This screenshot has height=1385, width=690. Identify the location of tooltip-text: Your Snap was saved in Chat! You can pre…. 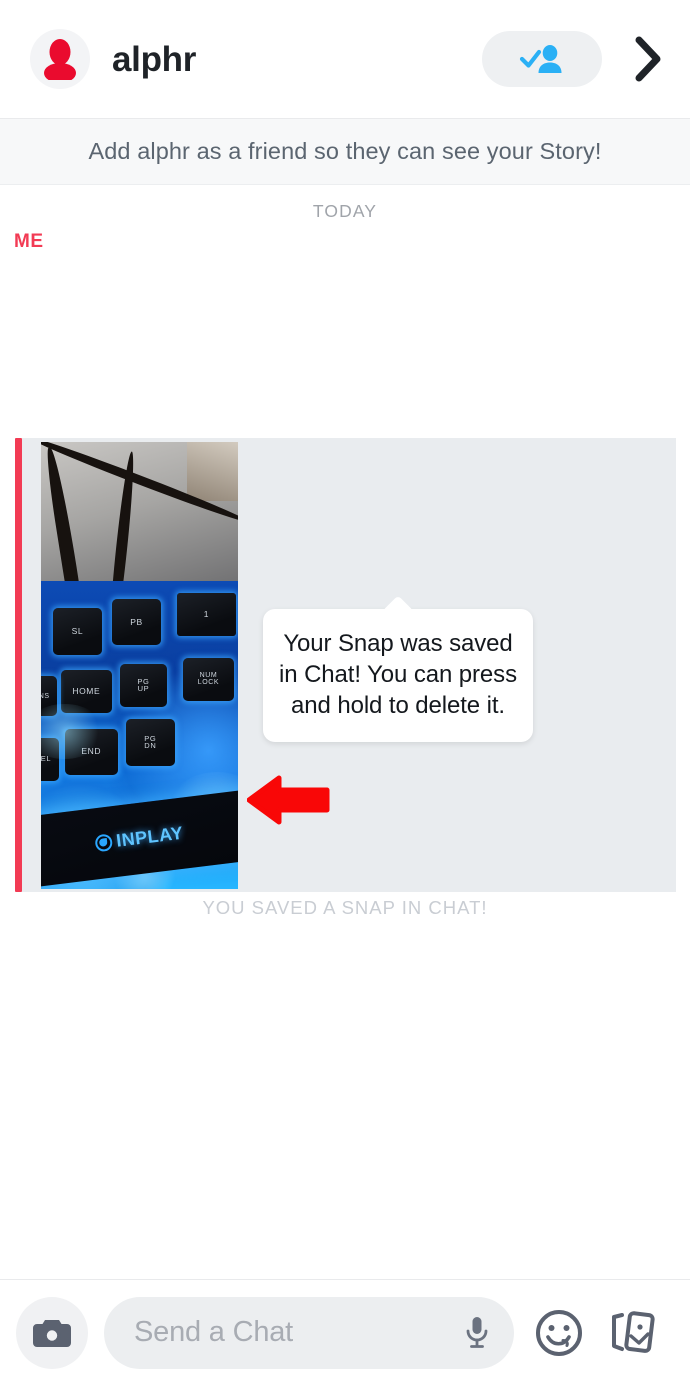
(398, 675).